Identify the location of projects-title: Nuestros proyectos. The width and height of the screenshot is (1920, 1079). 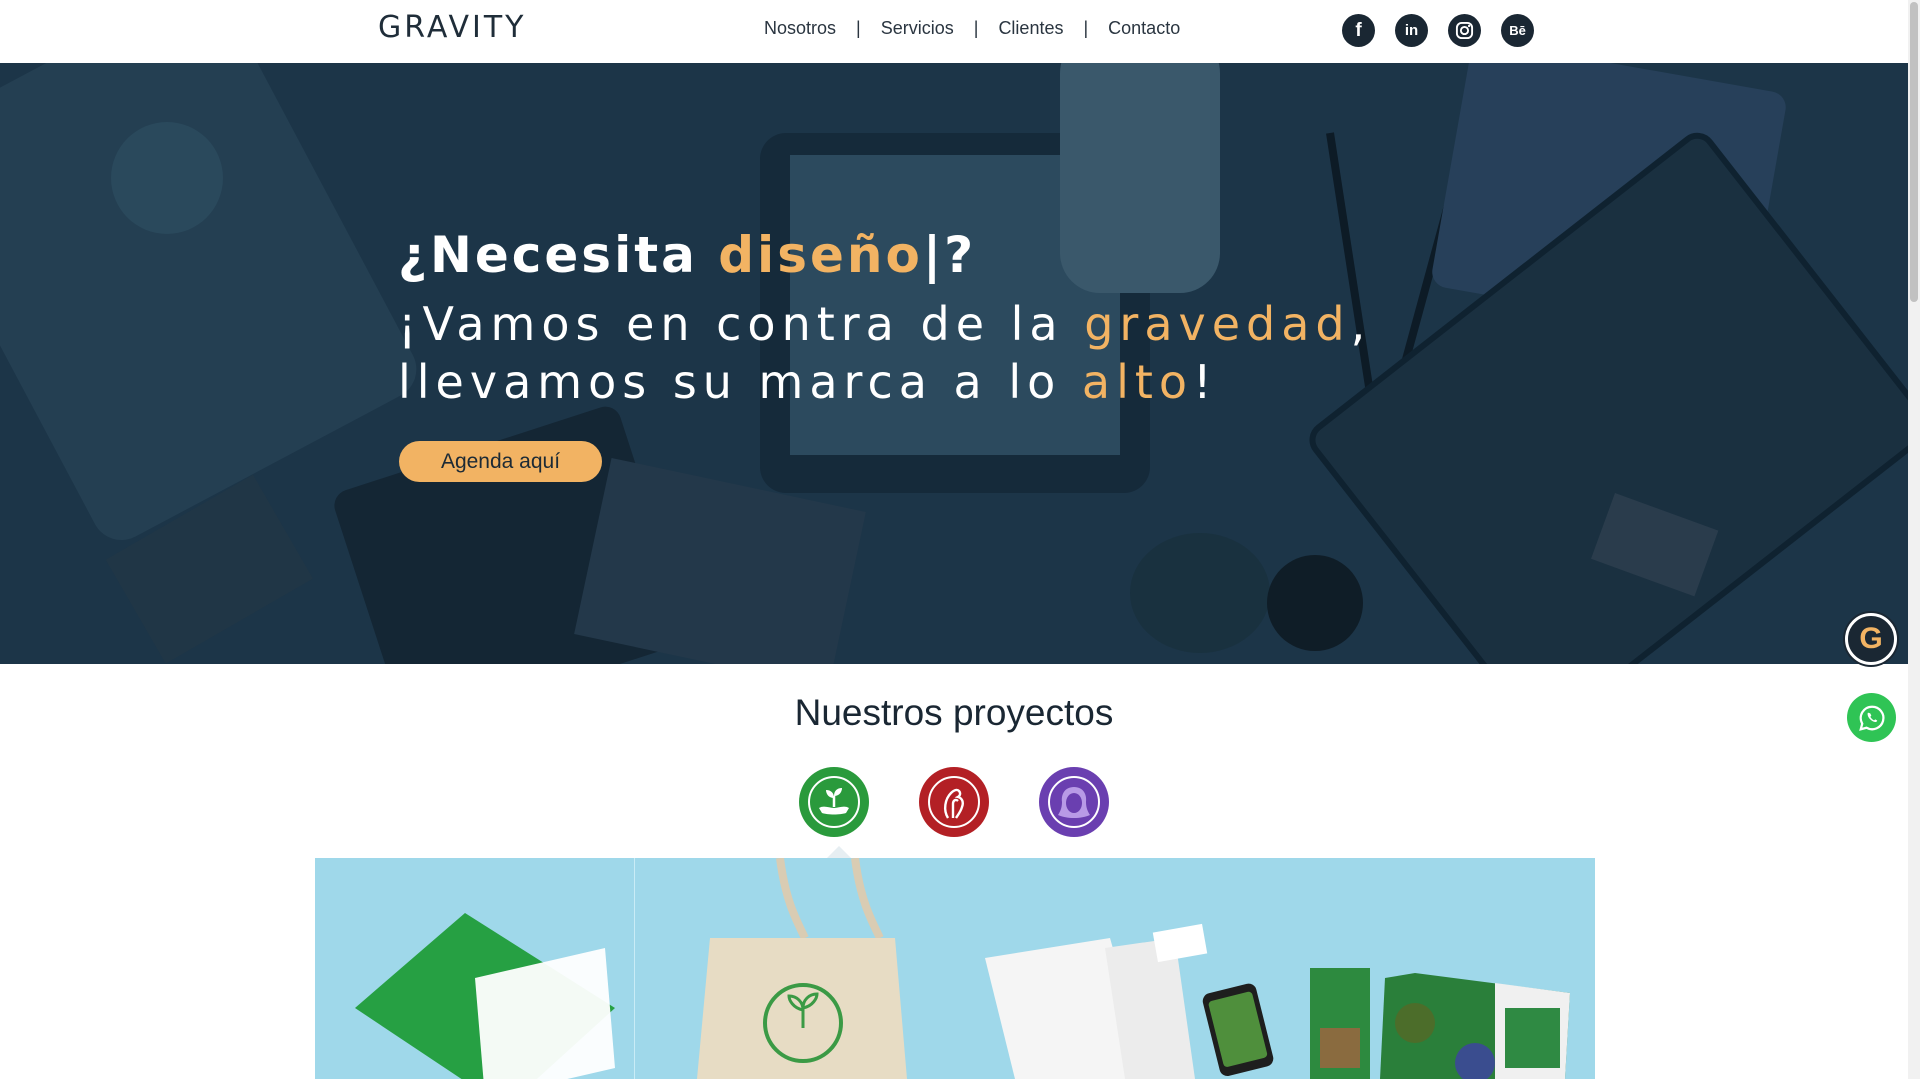
(954, 712).